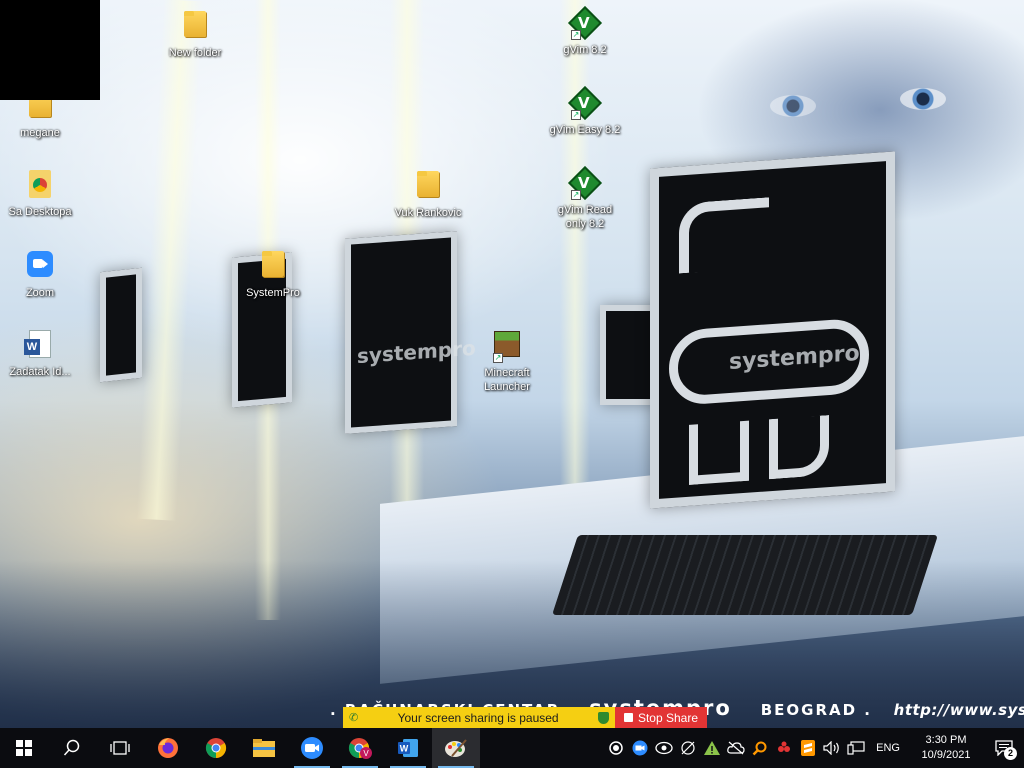 The width and height of the screenshot is (1024, 768). I want to click on taskbar-app-word: W, so click(408, 748).